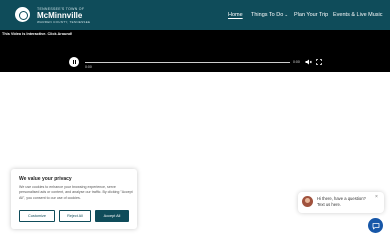  Describe the element at coordinates (296, 62) in the screenshot. I see `duration: 0:00` at that location.